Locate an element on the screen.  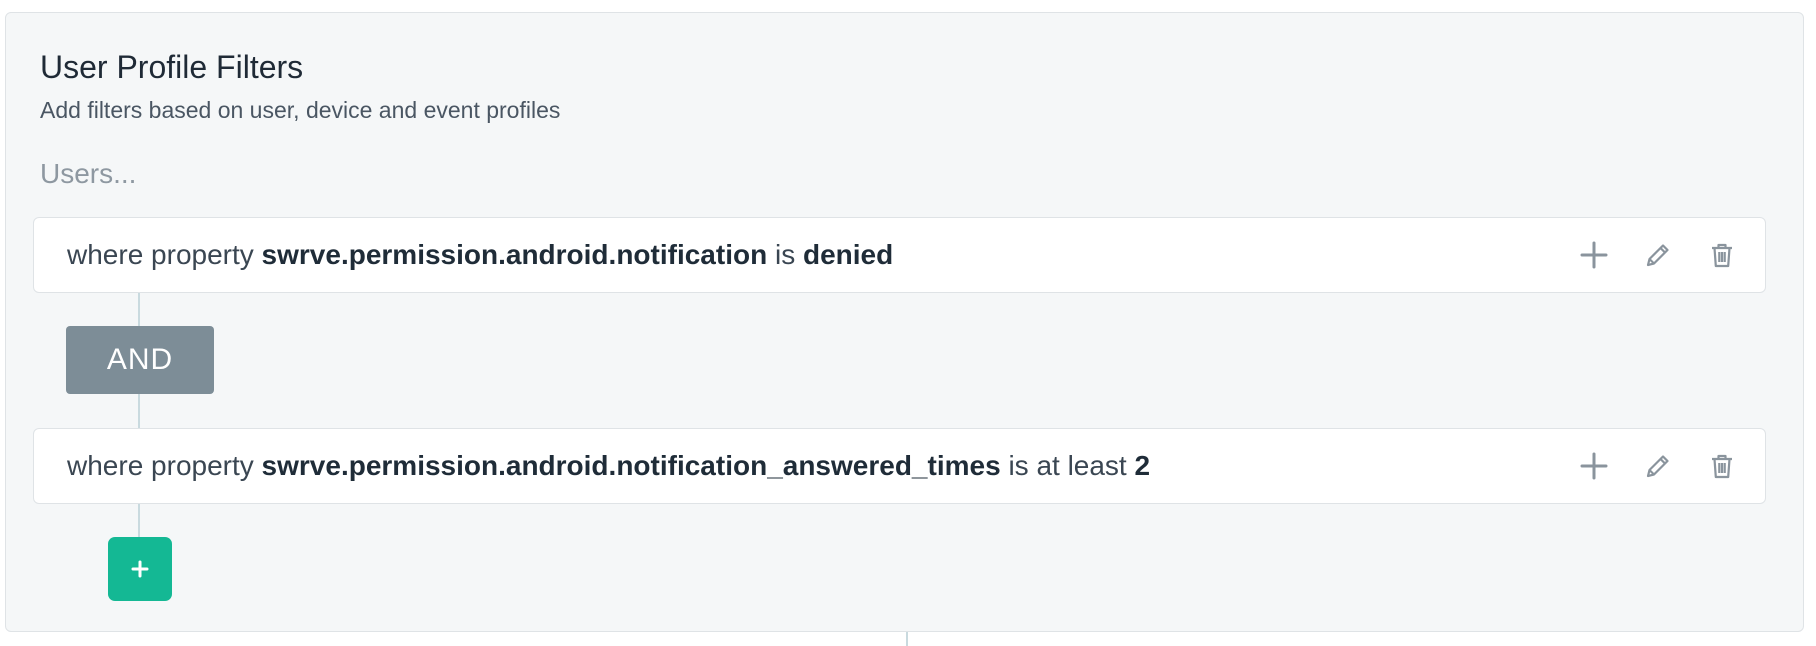
and-combinator-badge: AND is located at coordinates (140, 360).